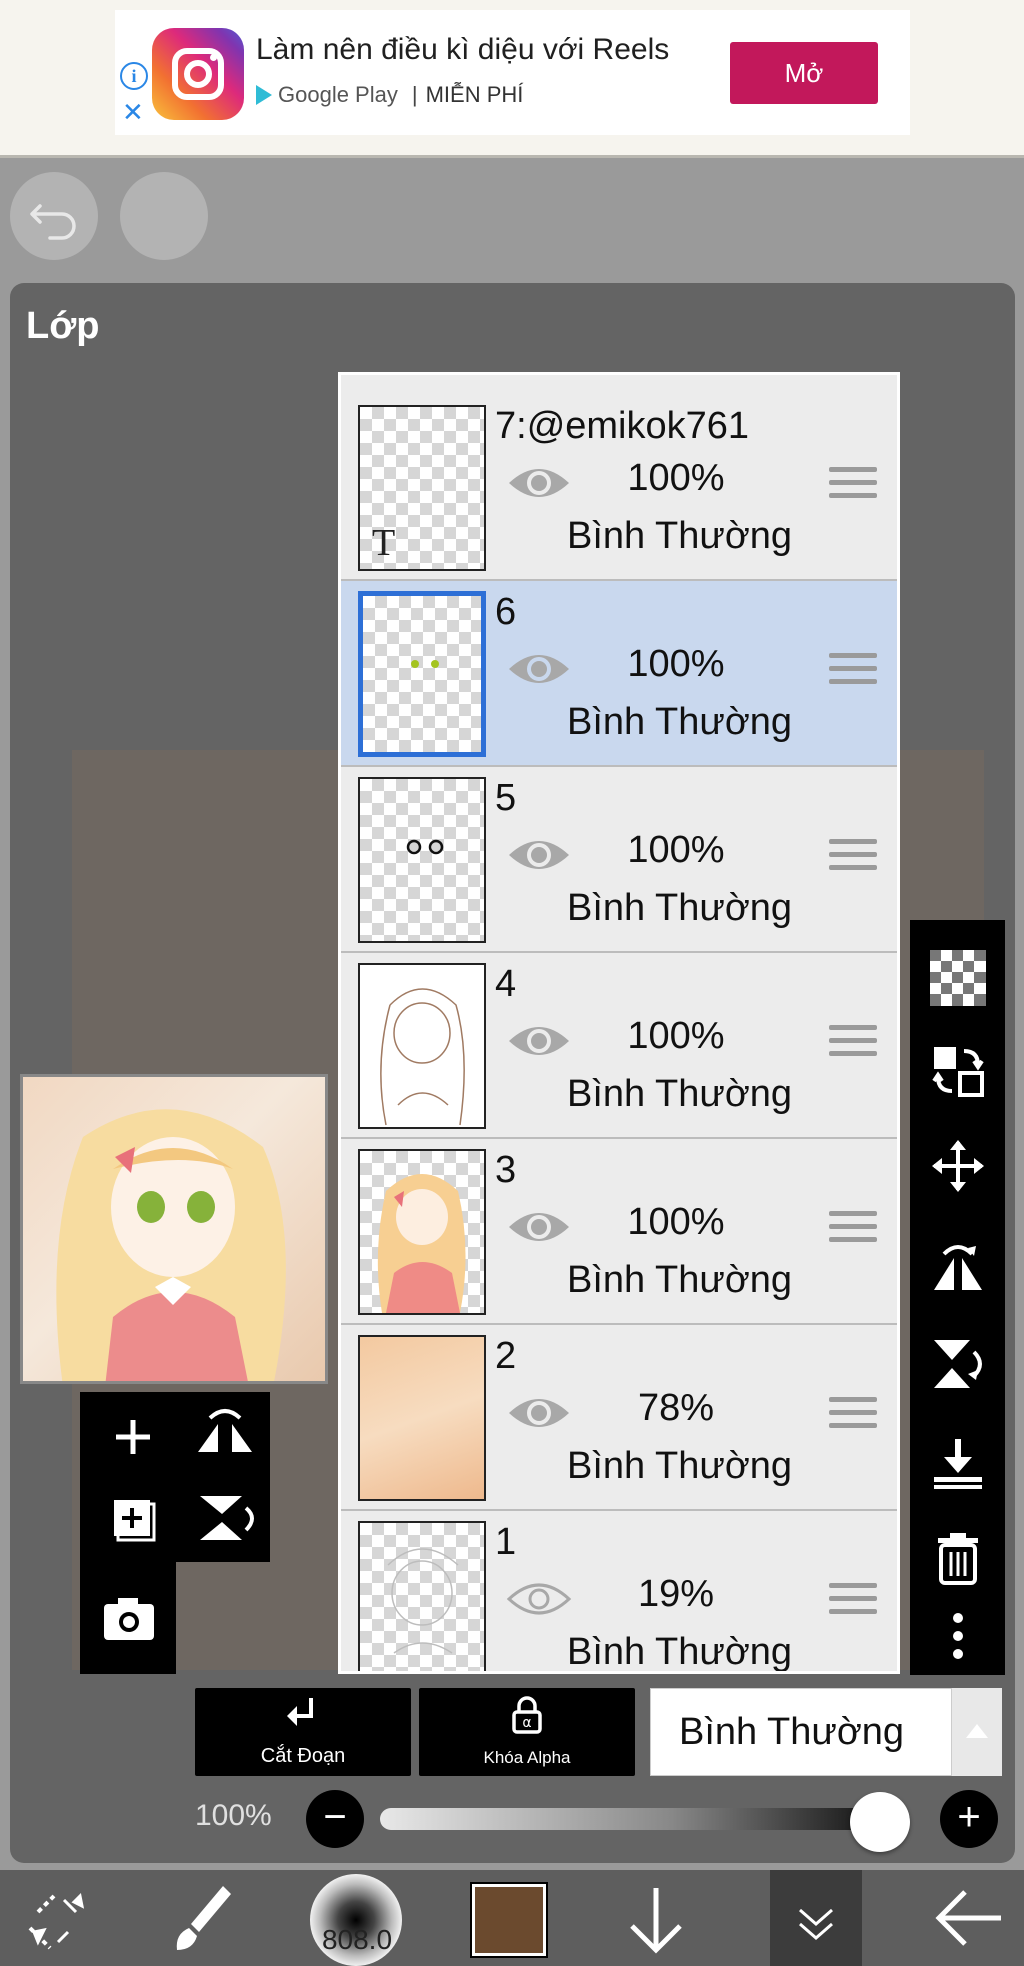 This screenshot has width=1024, height=1966. What do you see at coordinates (303, 1756) in the screenshot?
I see `clip-label: Cắt Đoạn` at bounding box center [303, 1756].